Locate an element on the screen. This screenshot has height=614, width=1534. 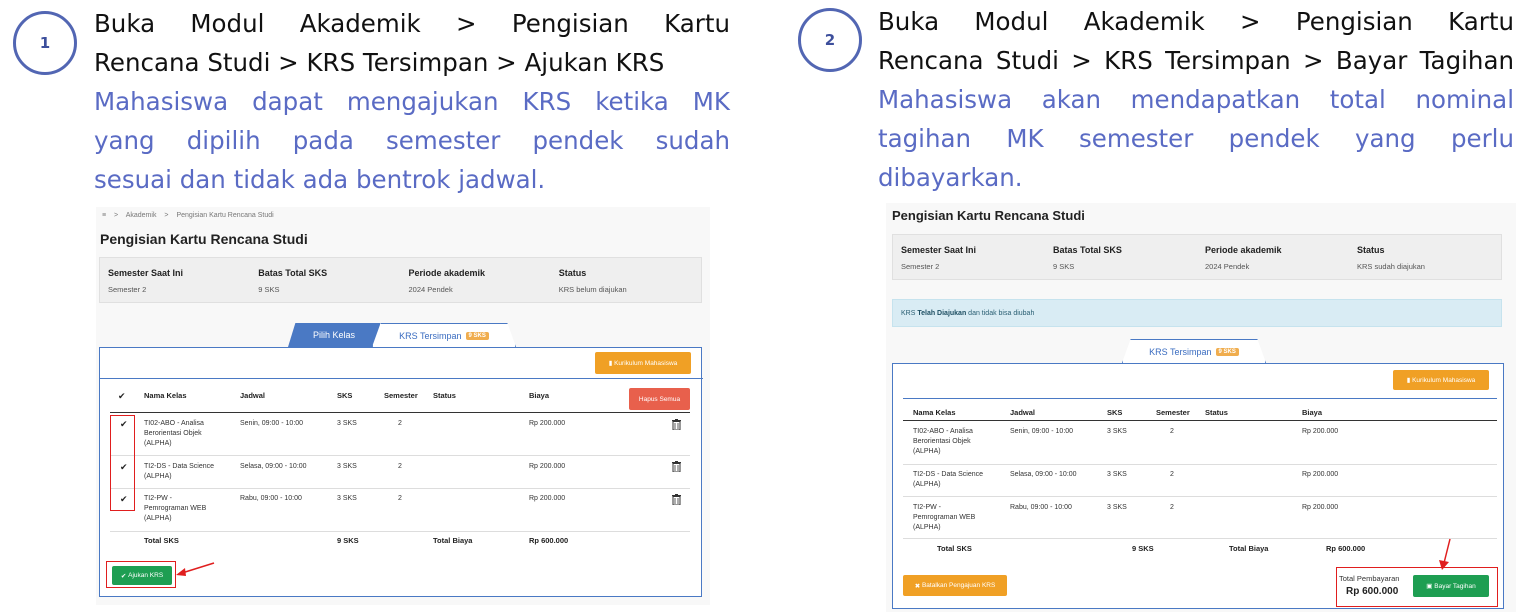
description-line: Mahasiswa akan mendapatkan total nominal is located at coordinates (1196, 99).